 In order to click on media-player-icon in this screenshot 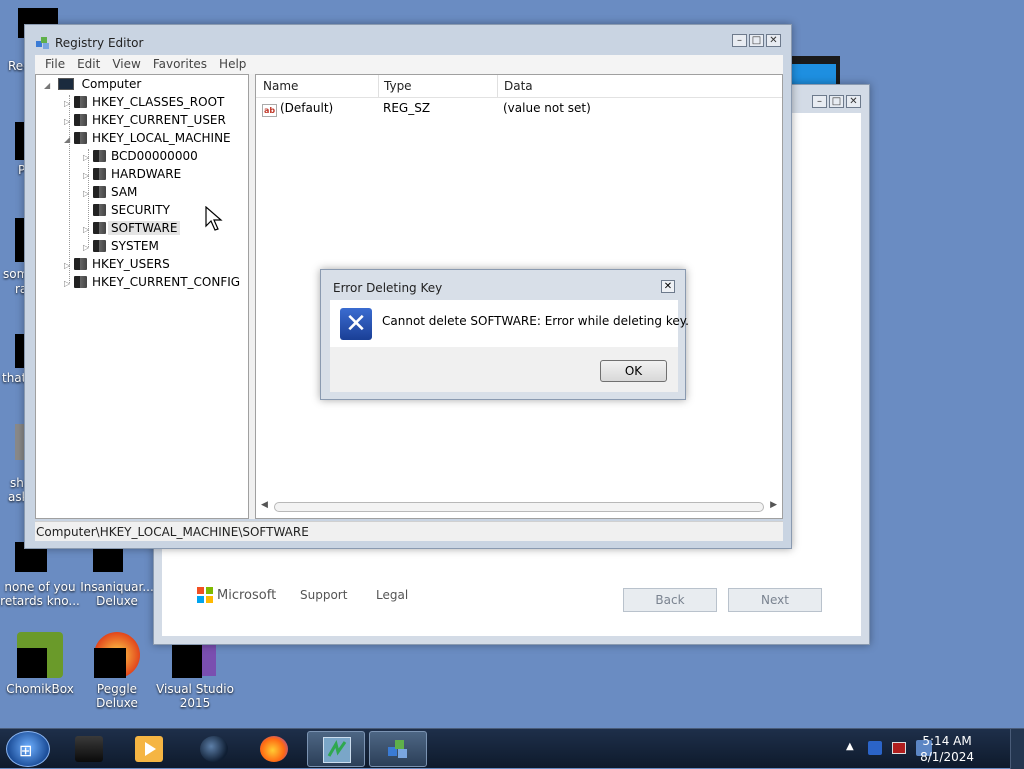, I will do `click(149, 749)`.